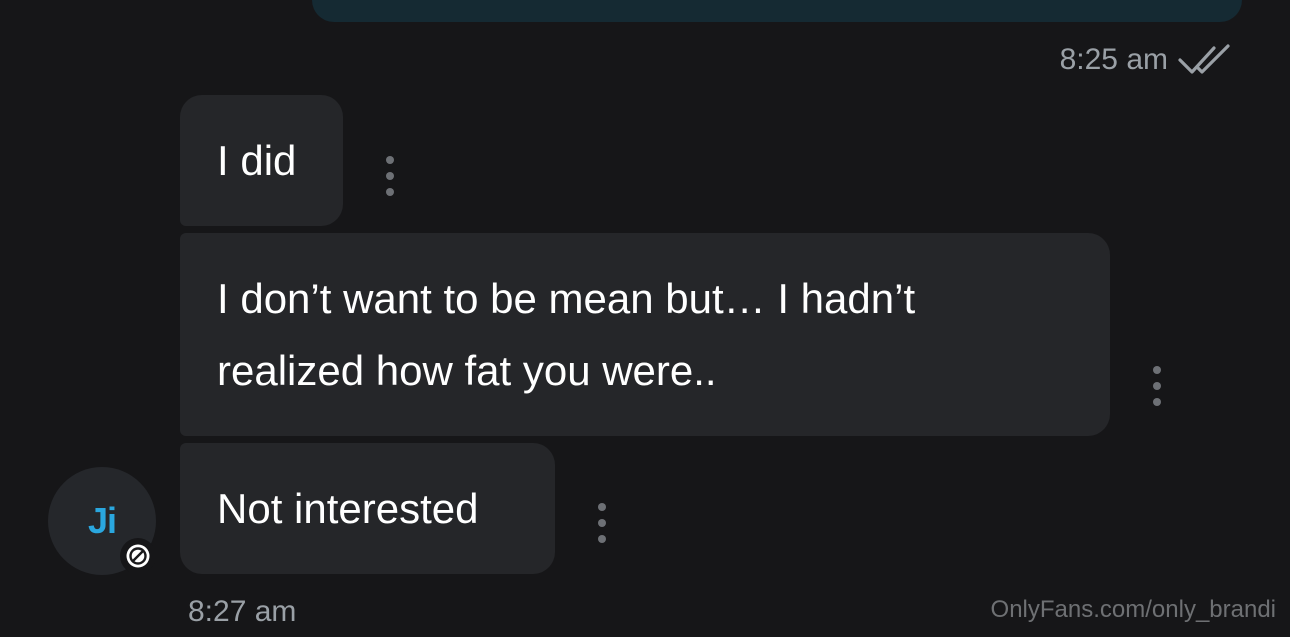 The height and width of the screenshot is (637, 1290). What do you see at coordinates (467, 370) in the screenshot?
I see `message-text-line: realized how fat you were..` at bounding box center [467, 370].